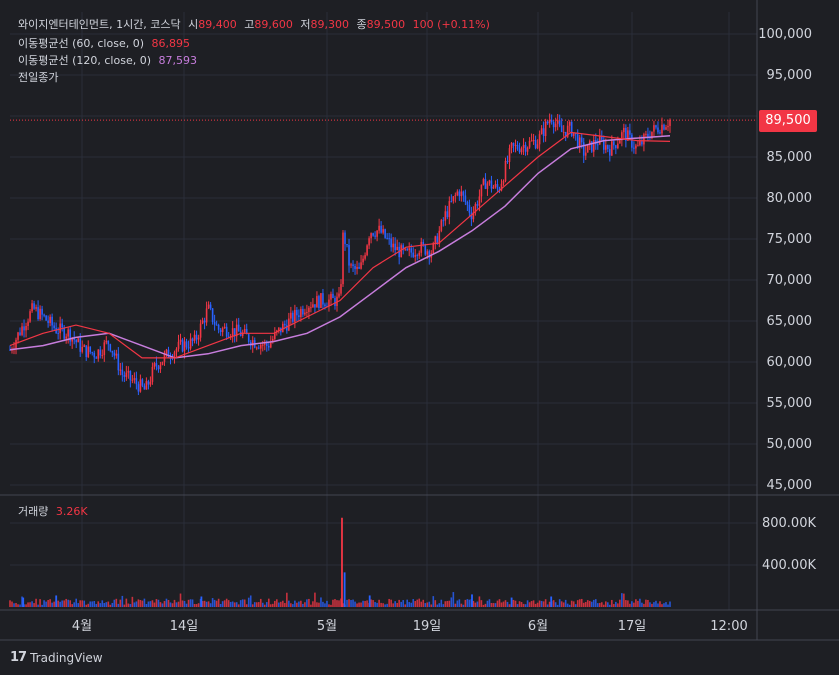 The height and width of the screenshot is (675, 839). What do you see at coordinates (790, 403) in the screenshot?
I see `price-tick-label: 55,000` at bounding box center [790, 403].